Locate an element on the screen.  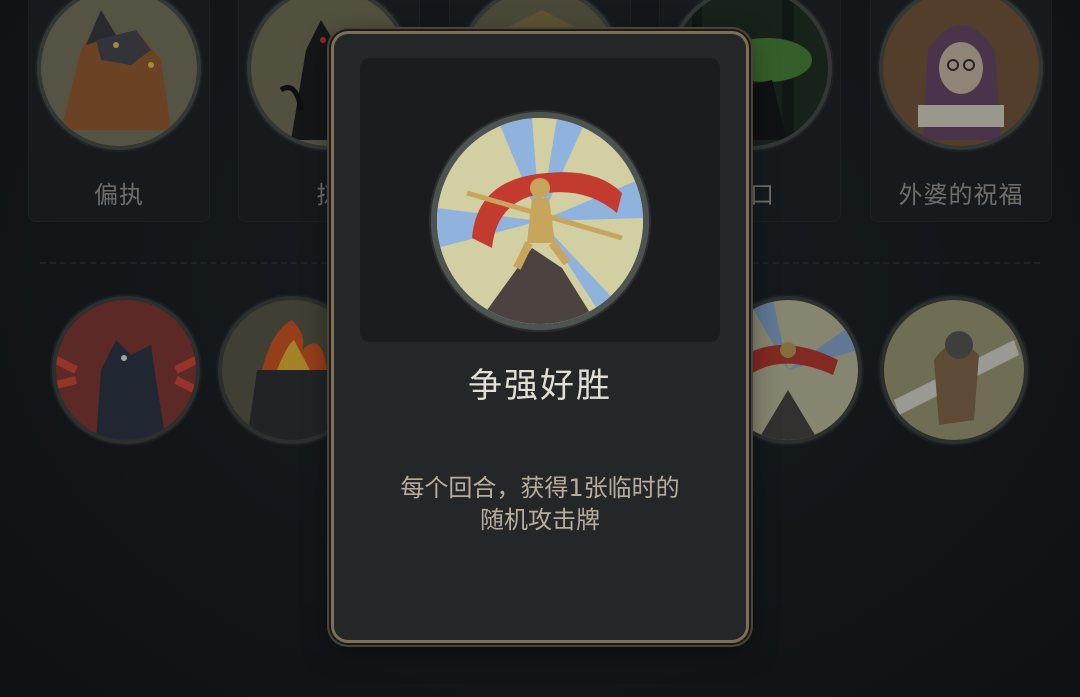
description-line: 随机攻击牌 is located at coordinates (540, 520).